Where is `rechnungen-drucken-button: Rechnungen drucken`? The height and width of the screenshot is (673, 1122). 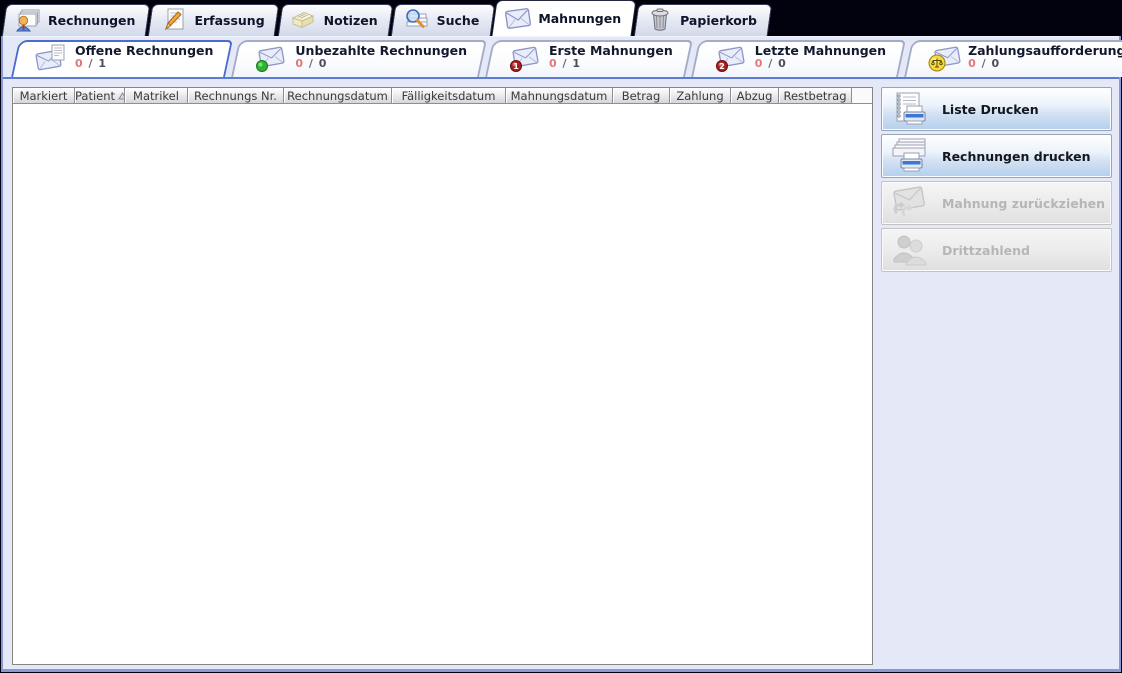 rechnungen-drucken-button: Rechnungen drucken is located at coordinates (996, 156).